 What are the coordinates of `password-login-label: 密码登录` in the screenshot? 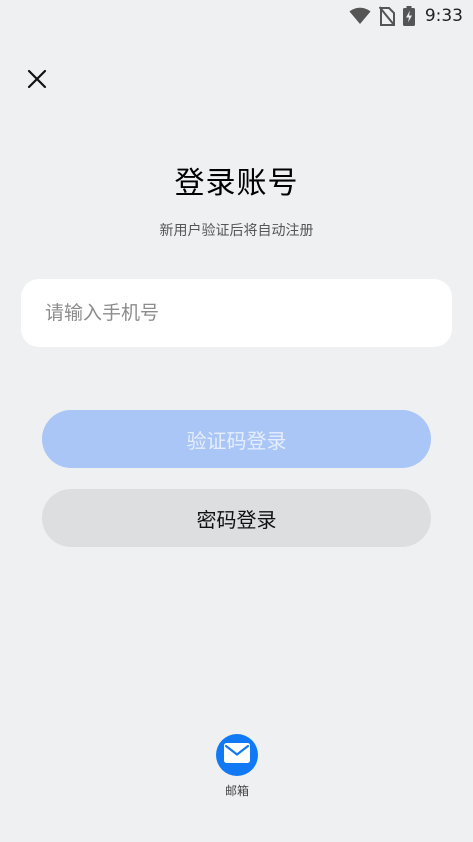 It's located at (236, 519).